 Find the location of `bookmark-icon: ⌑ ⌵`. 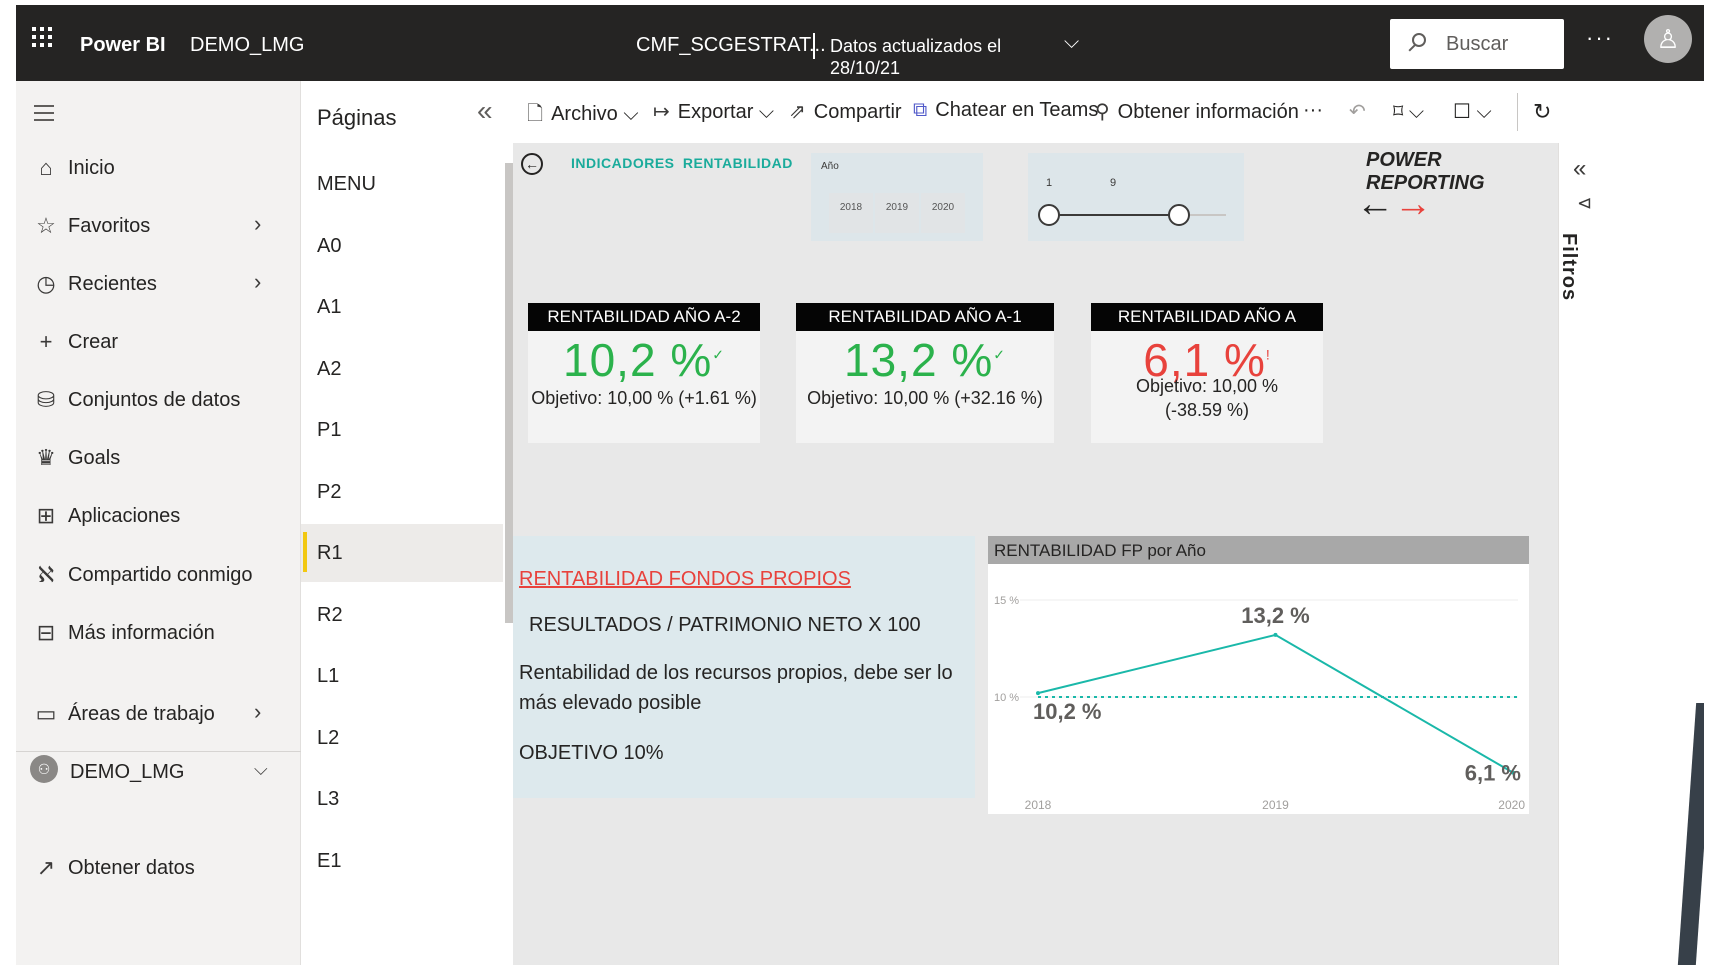

bookmark-icon: ⌑ ⌵ is located at coordinates (1408, 111).